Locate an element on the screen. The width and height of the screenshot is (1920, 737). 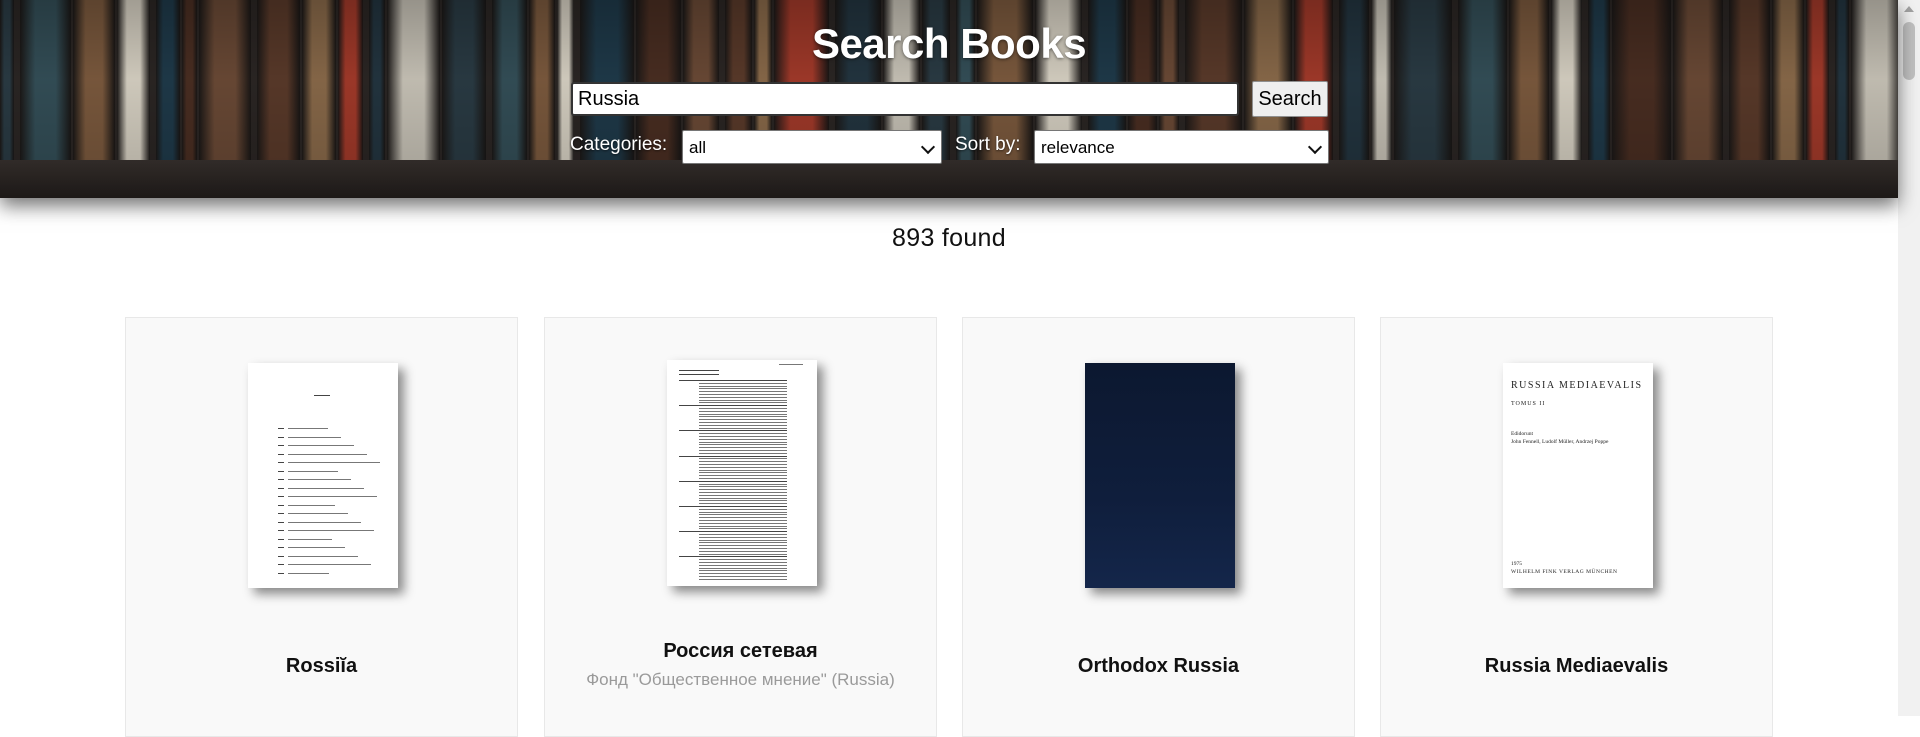
scrollbar-thumb is located at coordinates (1909, 51).